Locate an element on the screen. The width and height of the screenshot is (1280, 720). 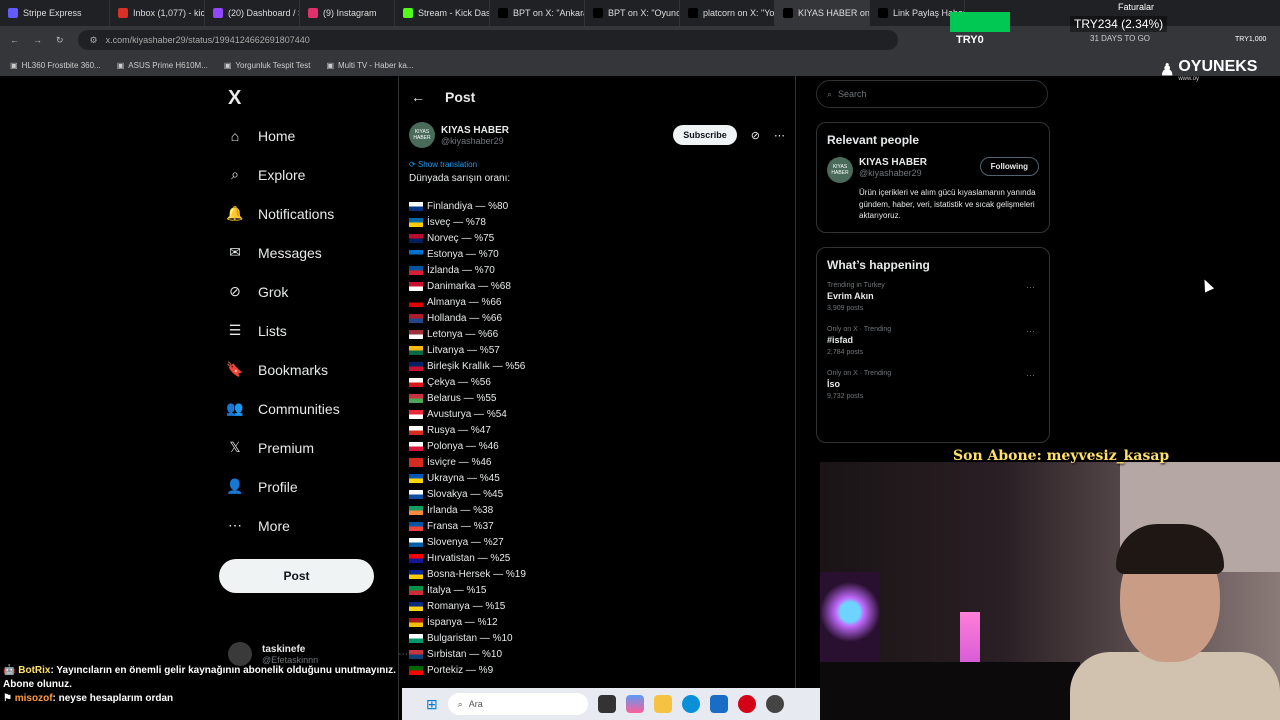
opera-icon is located at coordinates (746, 704).